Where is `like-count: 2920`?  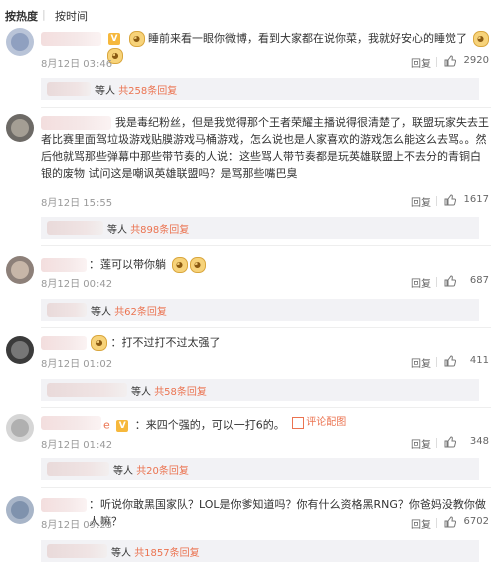
like-count: 2920 is located at coordinates (476, 60).